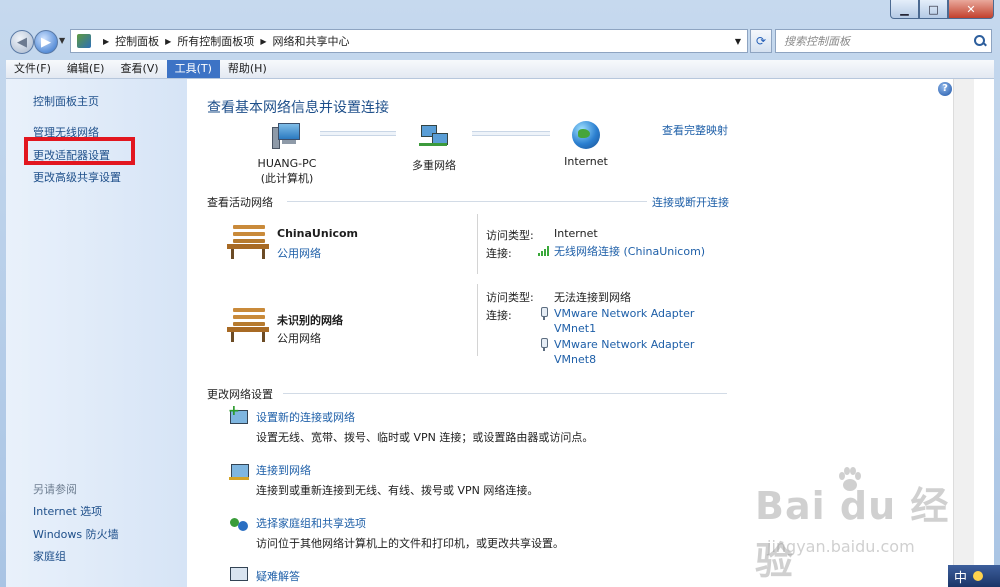 This screenshot has height=587, width=1000. I want to click on task-troubleshoot: 疑难解答, so click(278, 576).